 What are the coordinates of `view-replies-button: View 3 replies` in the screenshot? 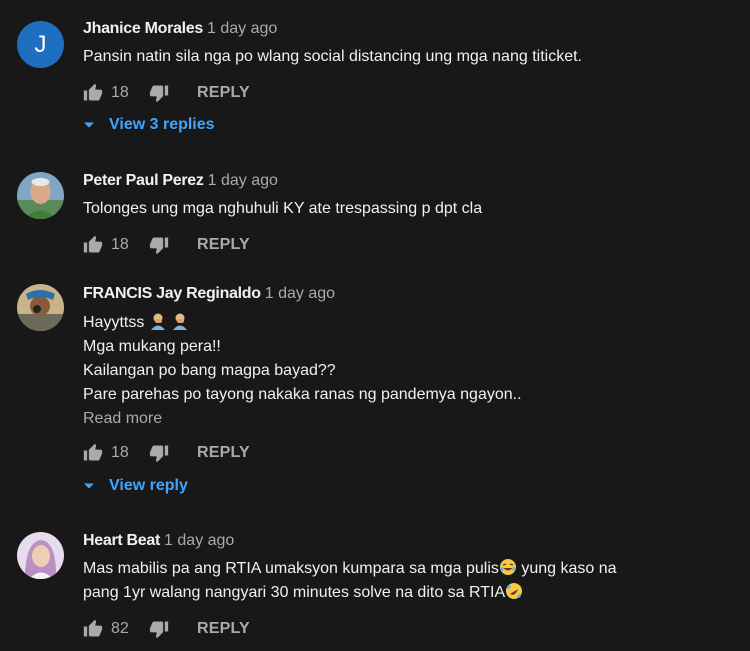 It's located at (149, 125).